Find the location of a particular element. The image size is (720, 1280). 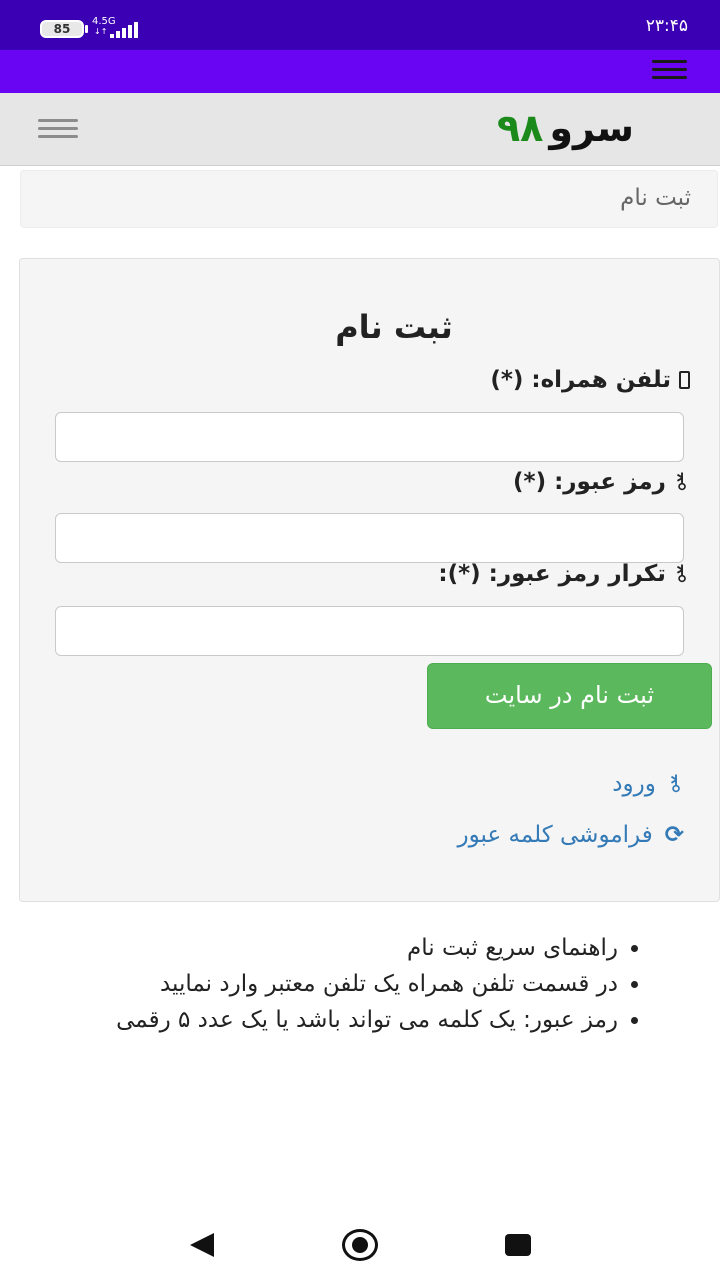

signal-icon is located at coordinates (125, 29).